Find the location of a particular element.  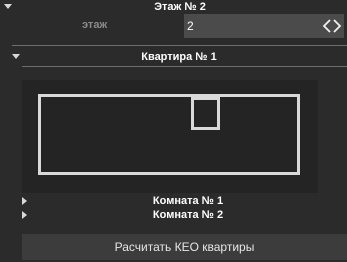

floor-title: Этаж № 2 is located at coordinates (180, 7).